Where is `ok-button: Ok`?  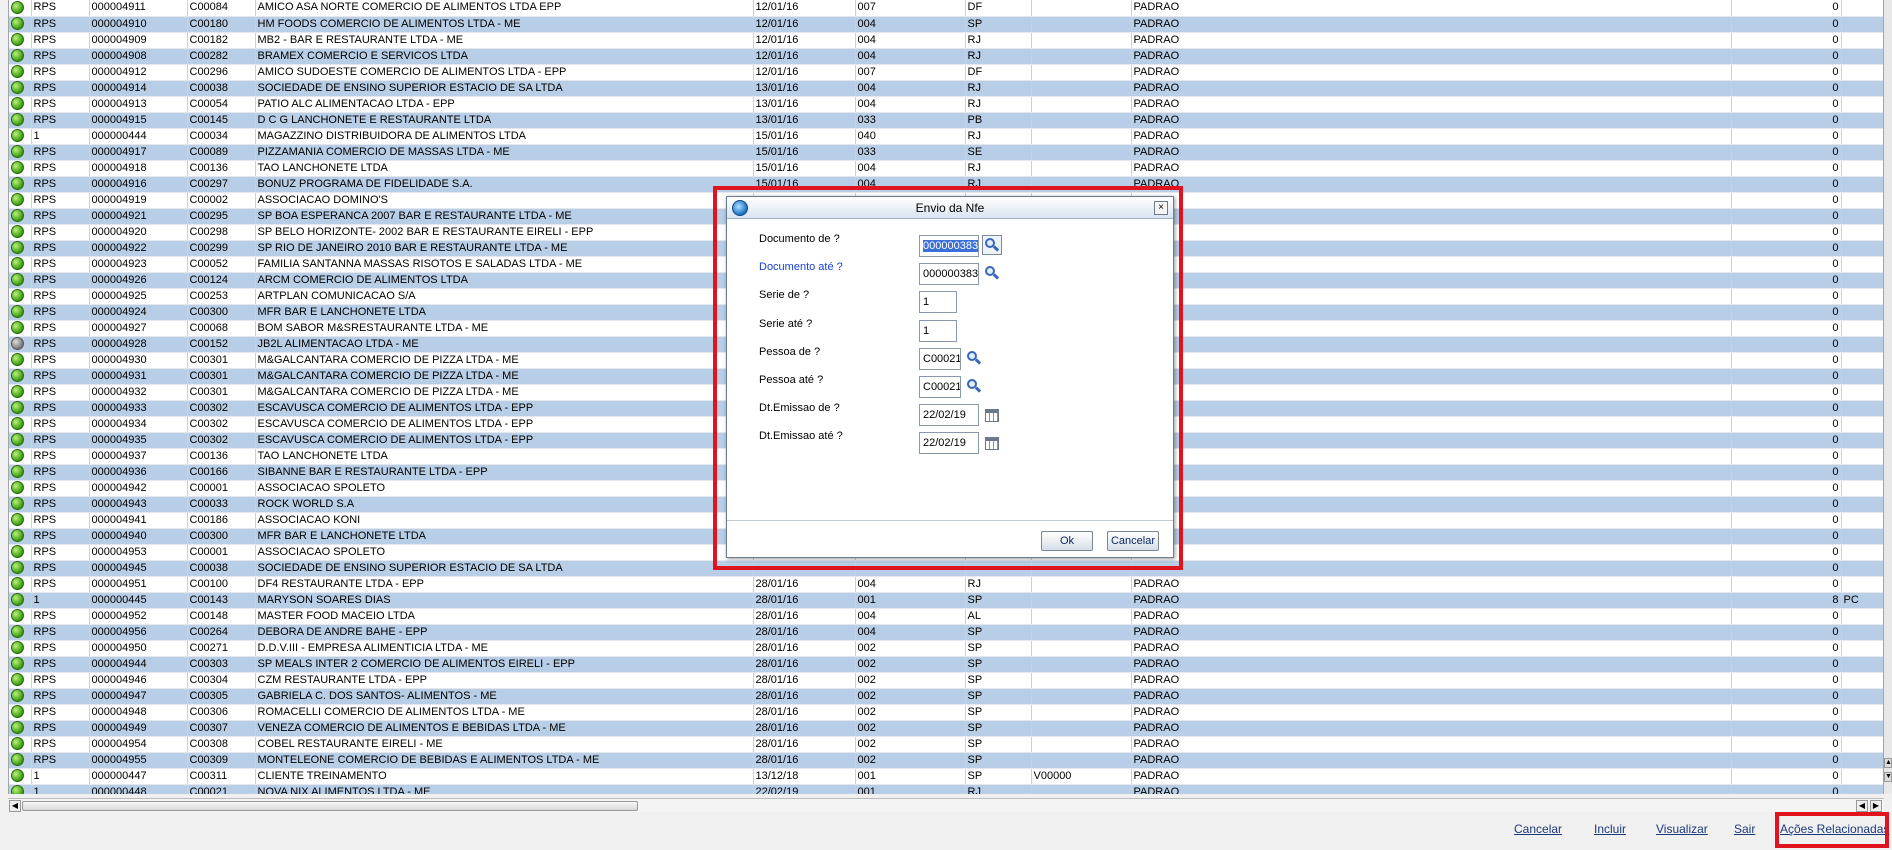 ok-button: Ok is located at coordinates (1067, 541).